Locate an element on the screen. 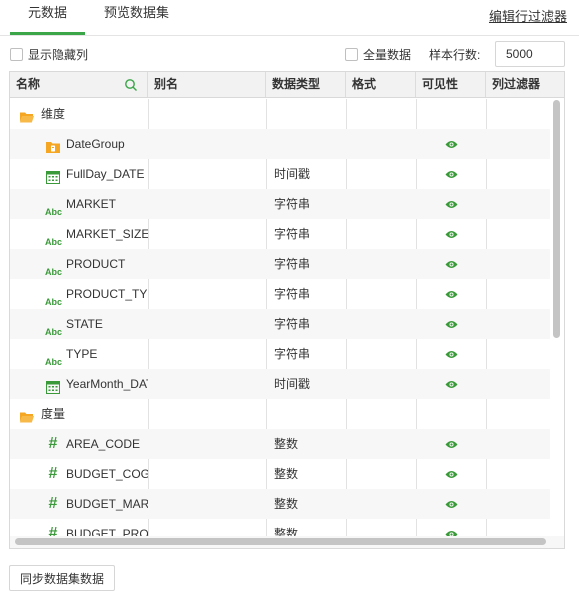 Image resolution: width=579 pixels, height=597 pixels. field-name: BUDGET_COGS is located at coordinates (107, 474).